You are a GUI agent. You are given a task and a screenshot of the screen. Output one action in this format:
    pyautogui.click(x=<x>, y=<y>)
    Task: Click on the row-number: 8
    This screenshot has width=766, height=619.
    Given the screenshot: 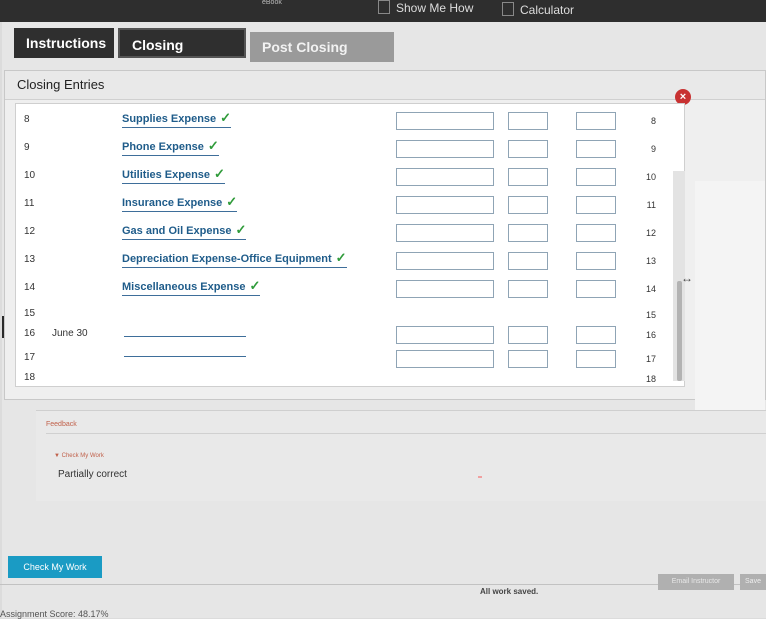 What is the action you would take?
    pyautogui.click(x=27, y=119)
    